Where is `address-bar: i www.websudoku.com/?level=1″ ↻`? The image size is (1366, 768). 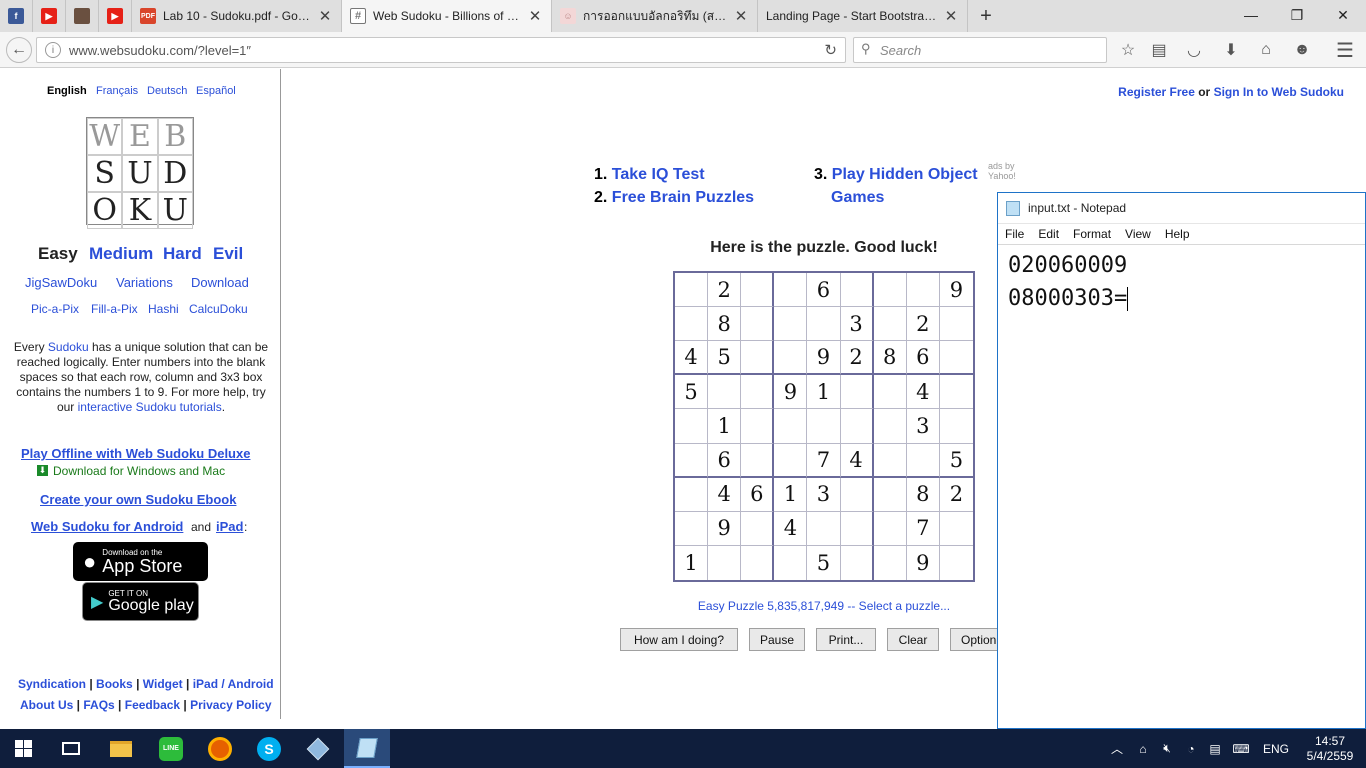 address-bar: i www.websudoku.com/?level=1″ ↻ is located at coordinates (441, 50).